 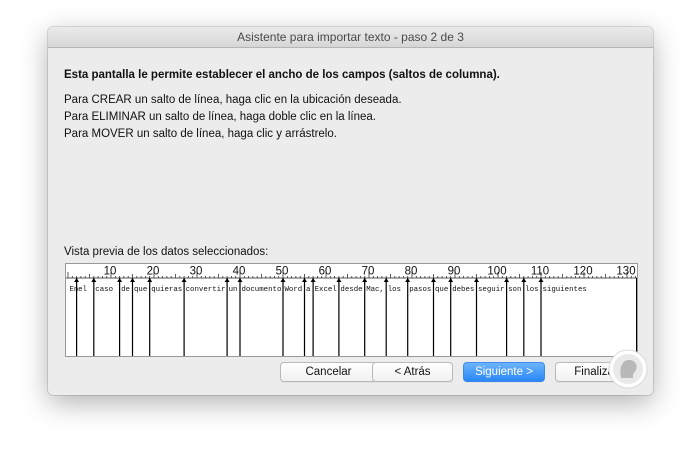 What do you see at coordinates (239, 272) in the screenshot?
I see `ruler-label: 40` at bounding box center [239, 272].